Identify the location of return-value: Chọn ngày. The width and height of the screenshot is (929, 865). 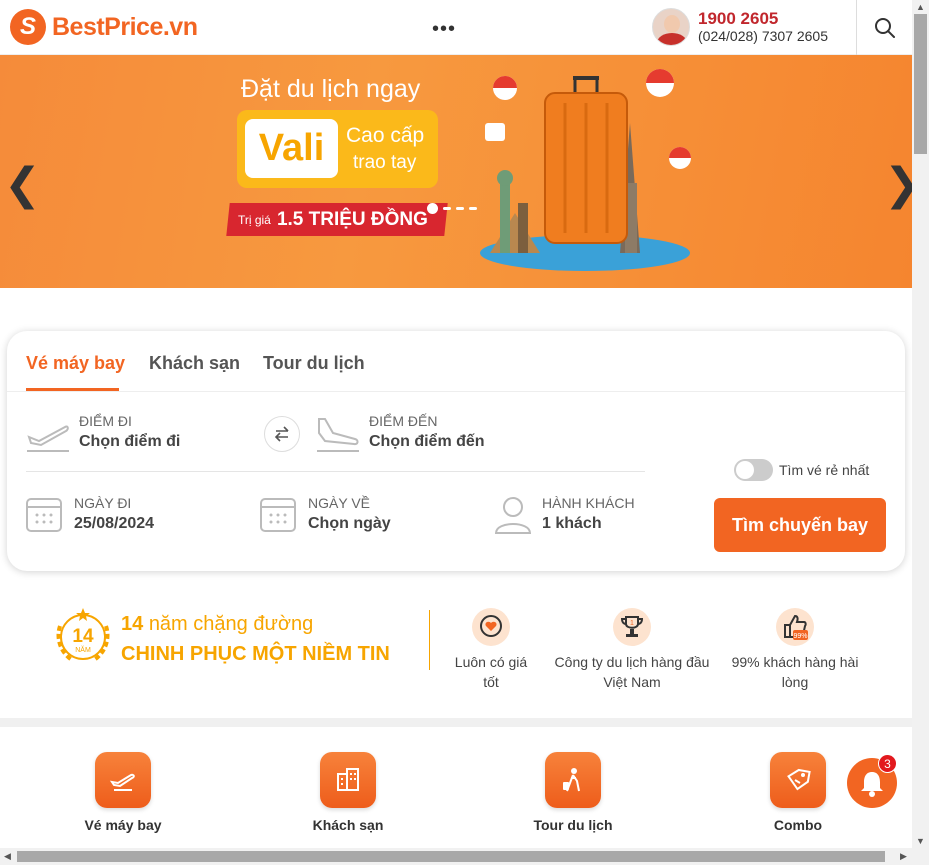
(349, 524).